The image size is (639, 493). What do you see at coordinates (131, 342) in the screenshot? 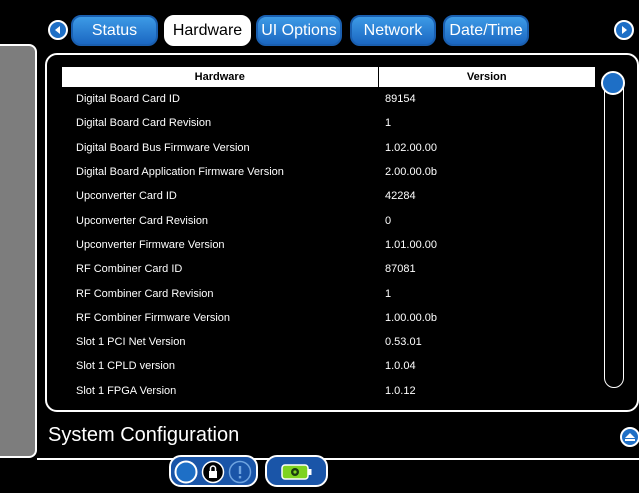
I see `hardware-cell: Slot 1 PCI Net Version` at bounding box center [131, 342].